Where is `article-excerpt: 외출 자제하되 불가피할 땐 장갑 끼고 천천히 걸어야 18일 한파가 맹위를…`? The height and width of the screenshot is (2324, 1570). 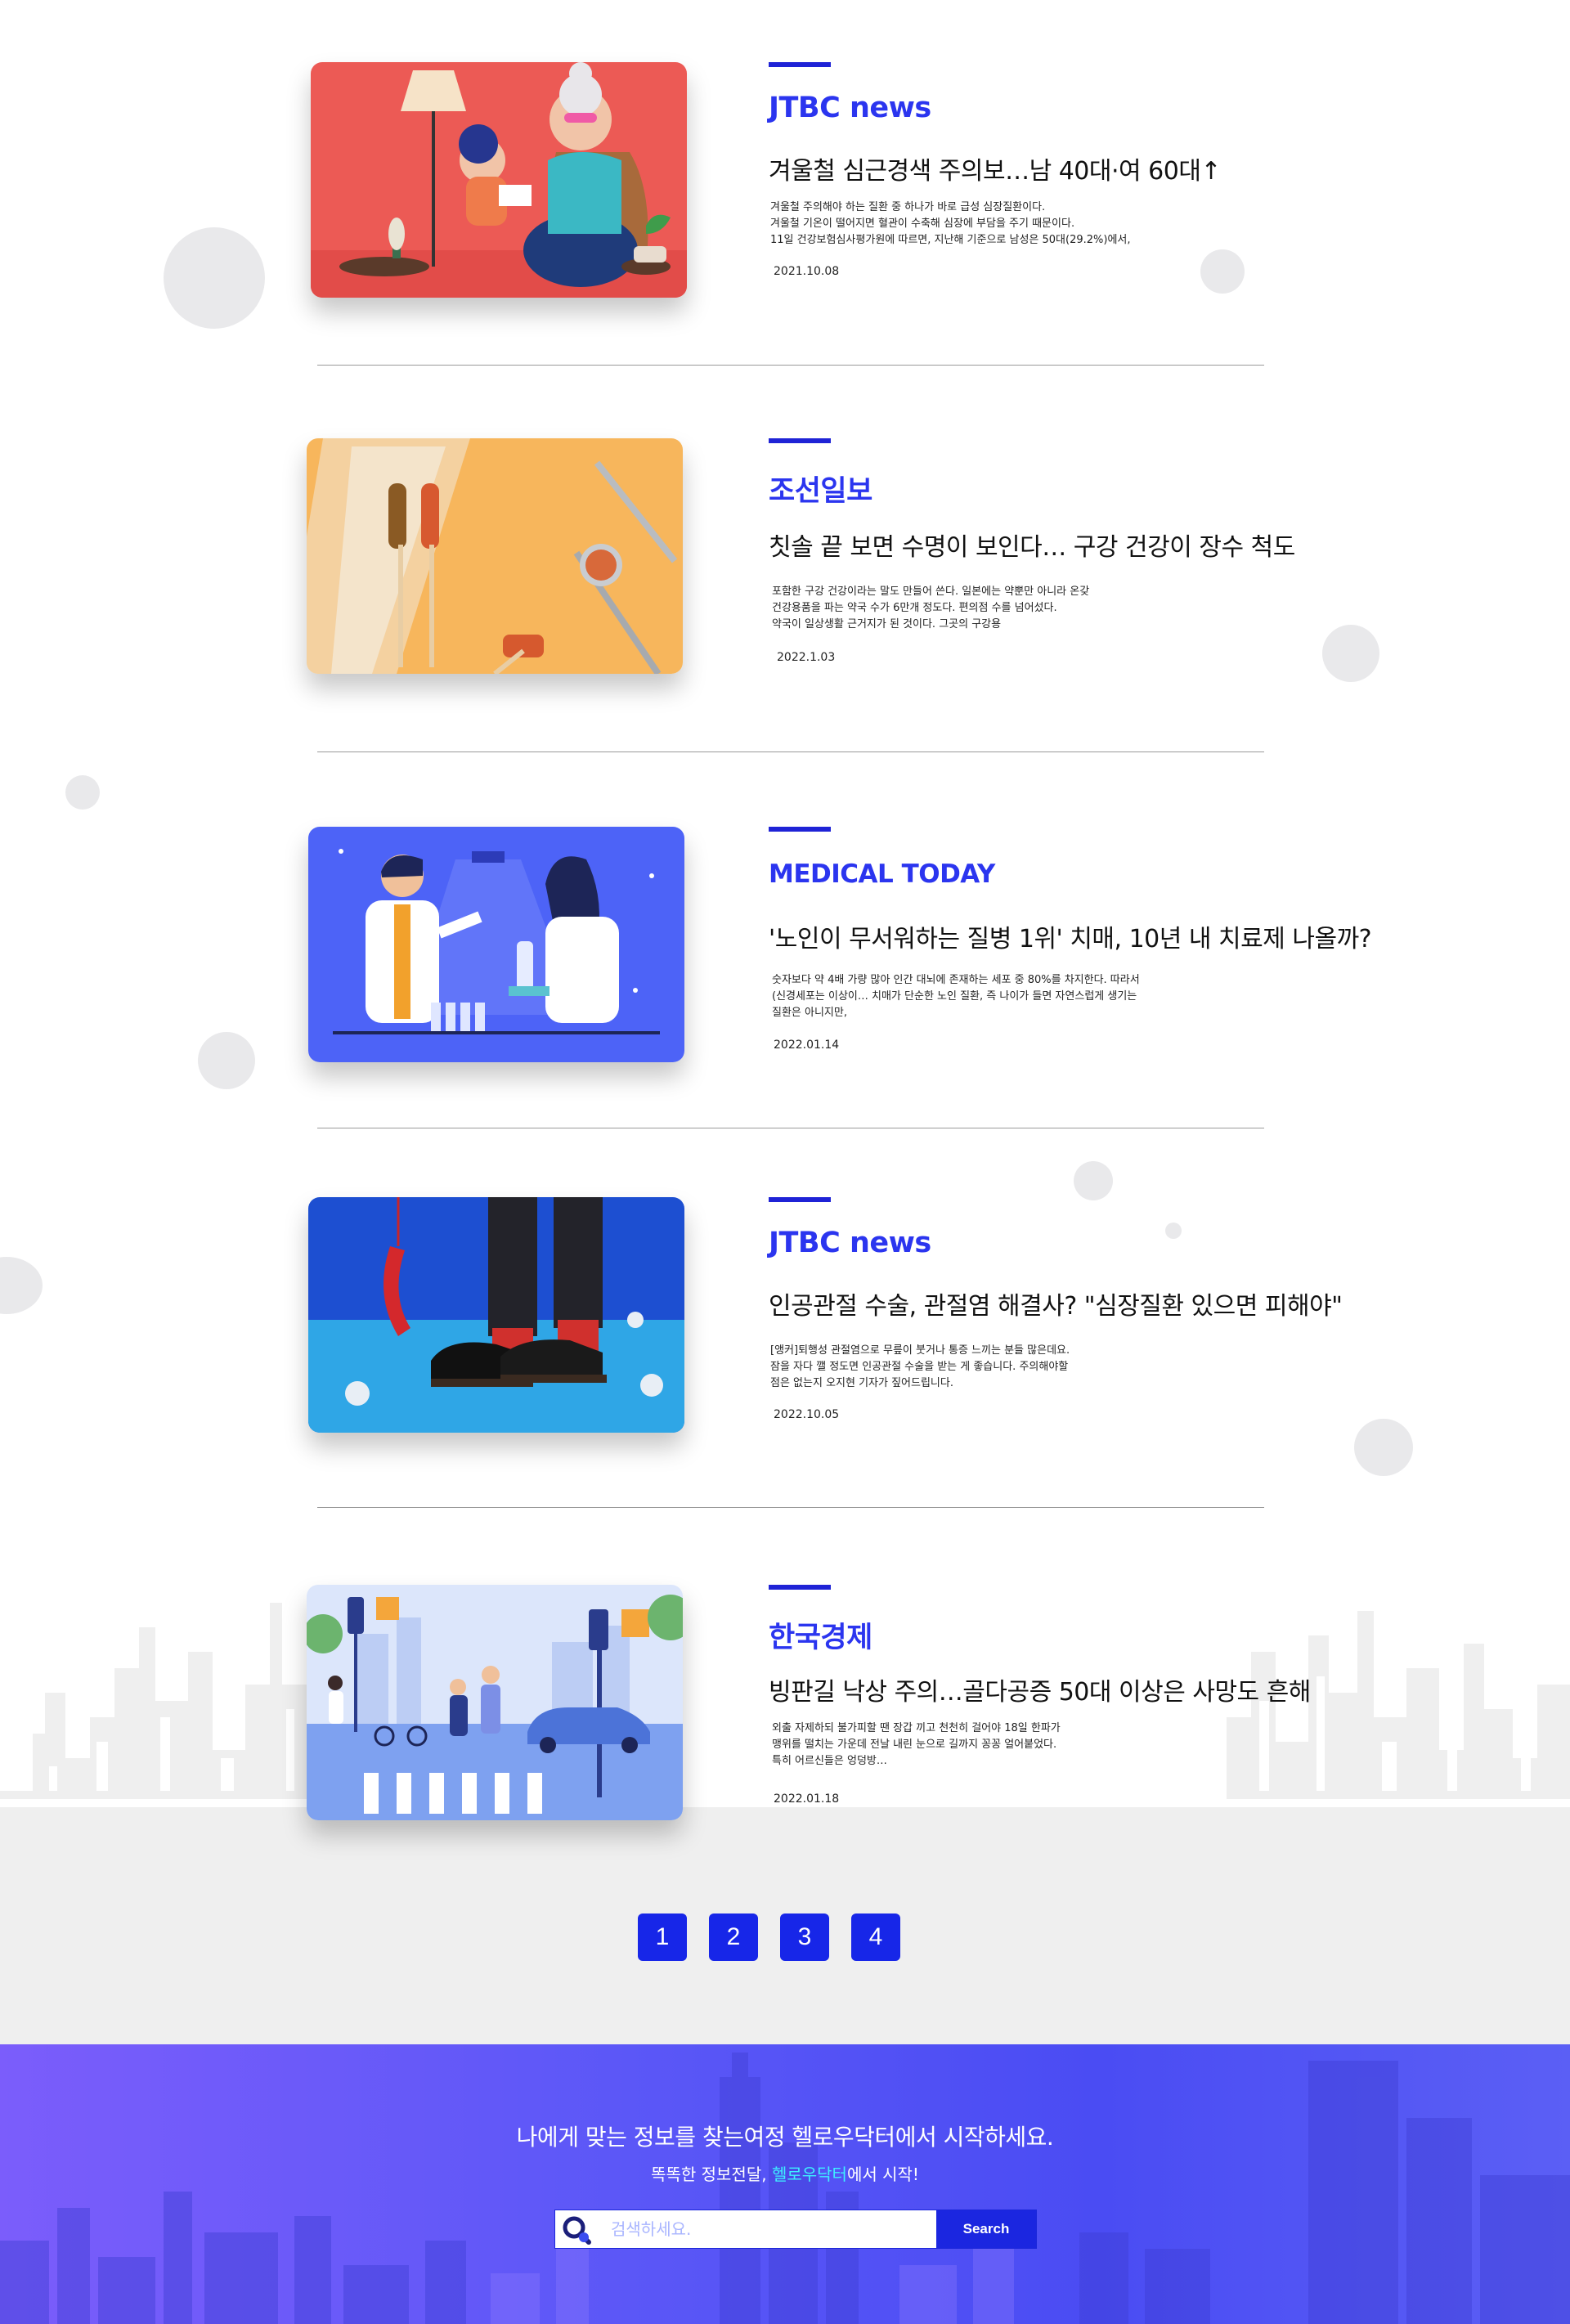 article-excerpt: 외출 자제하되 불가피할 땐 장갑 끼고 천천히 걸어야 18일 한파가 맹위를… is located at coordinates (984, 1746).